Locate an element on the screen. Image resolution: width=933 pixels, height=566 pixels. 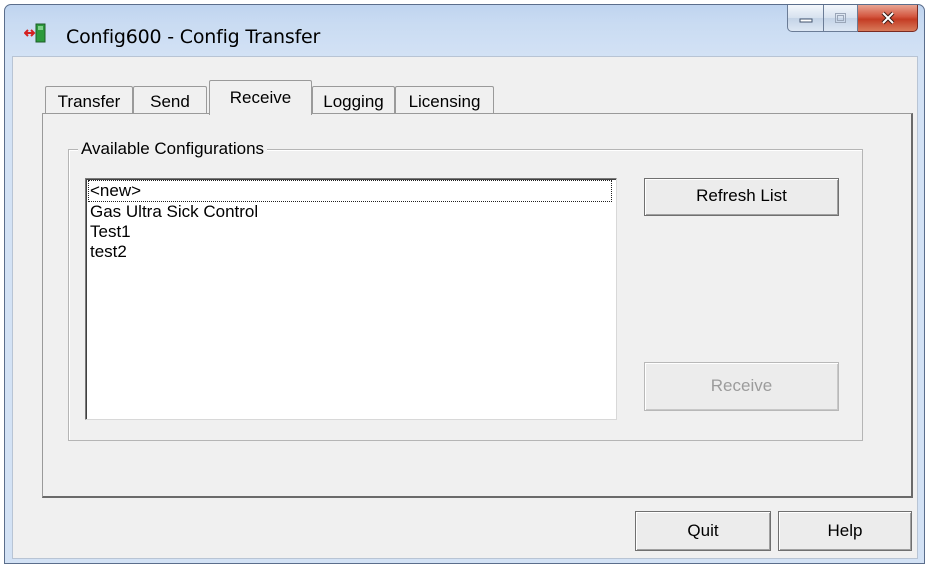
tab-receive: Receive is located at coordinates (260, 97).